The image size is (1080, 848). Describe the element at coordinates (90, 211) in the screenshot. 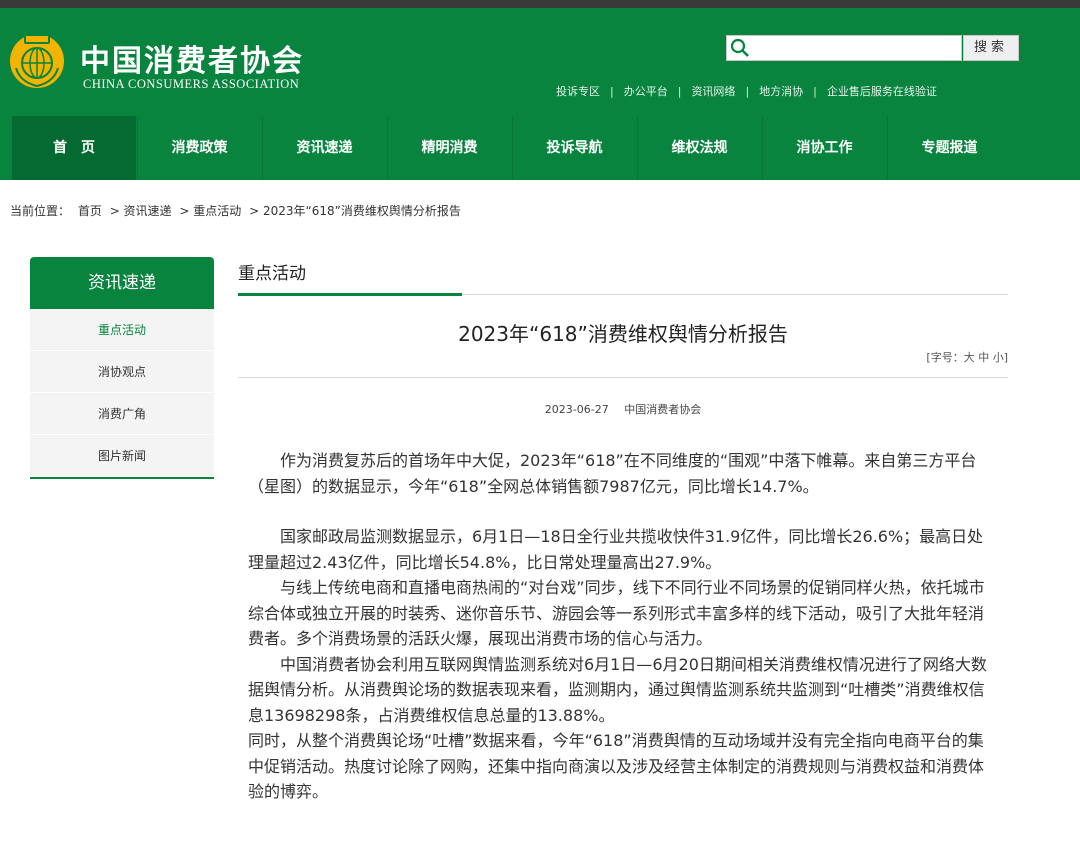

I see `breadcrumb-home: 首页` at that location.